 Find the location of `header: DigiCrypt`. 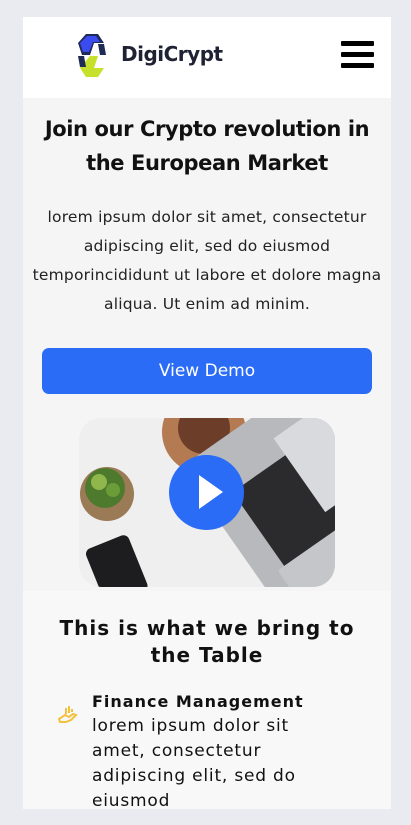

header: DigiCrypt is located at coordinates (207, 57).